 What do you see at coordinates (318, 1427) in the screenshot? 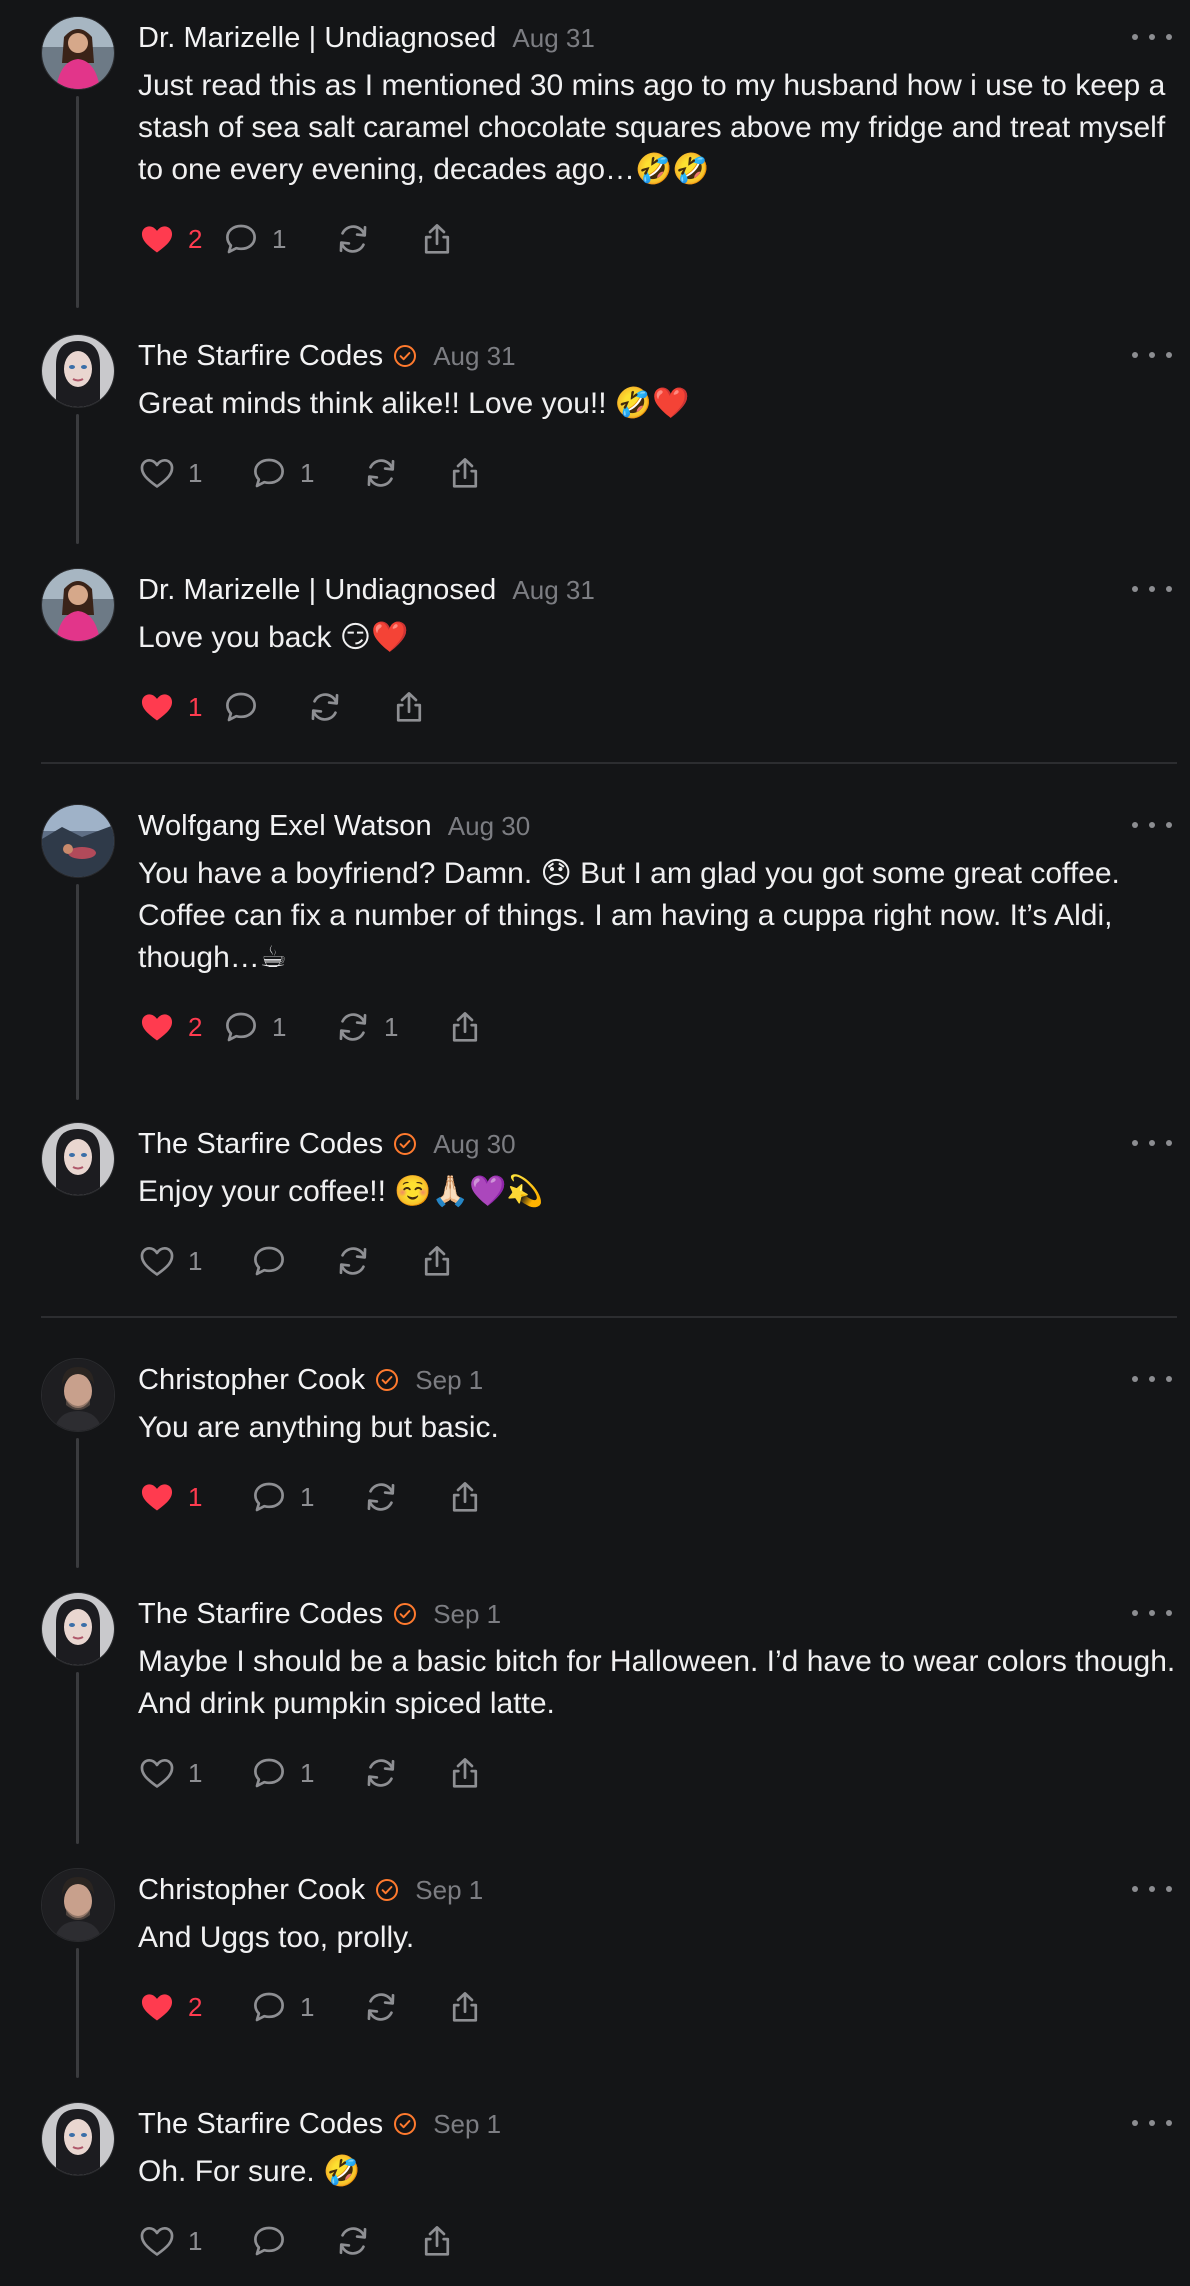
I see `post-text: You are anything but basic.` at bounding box center [318, 1427].